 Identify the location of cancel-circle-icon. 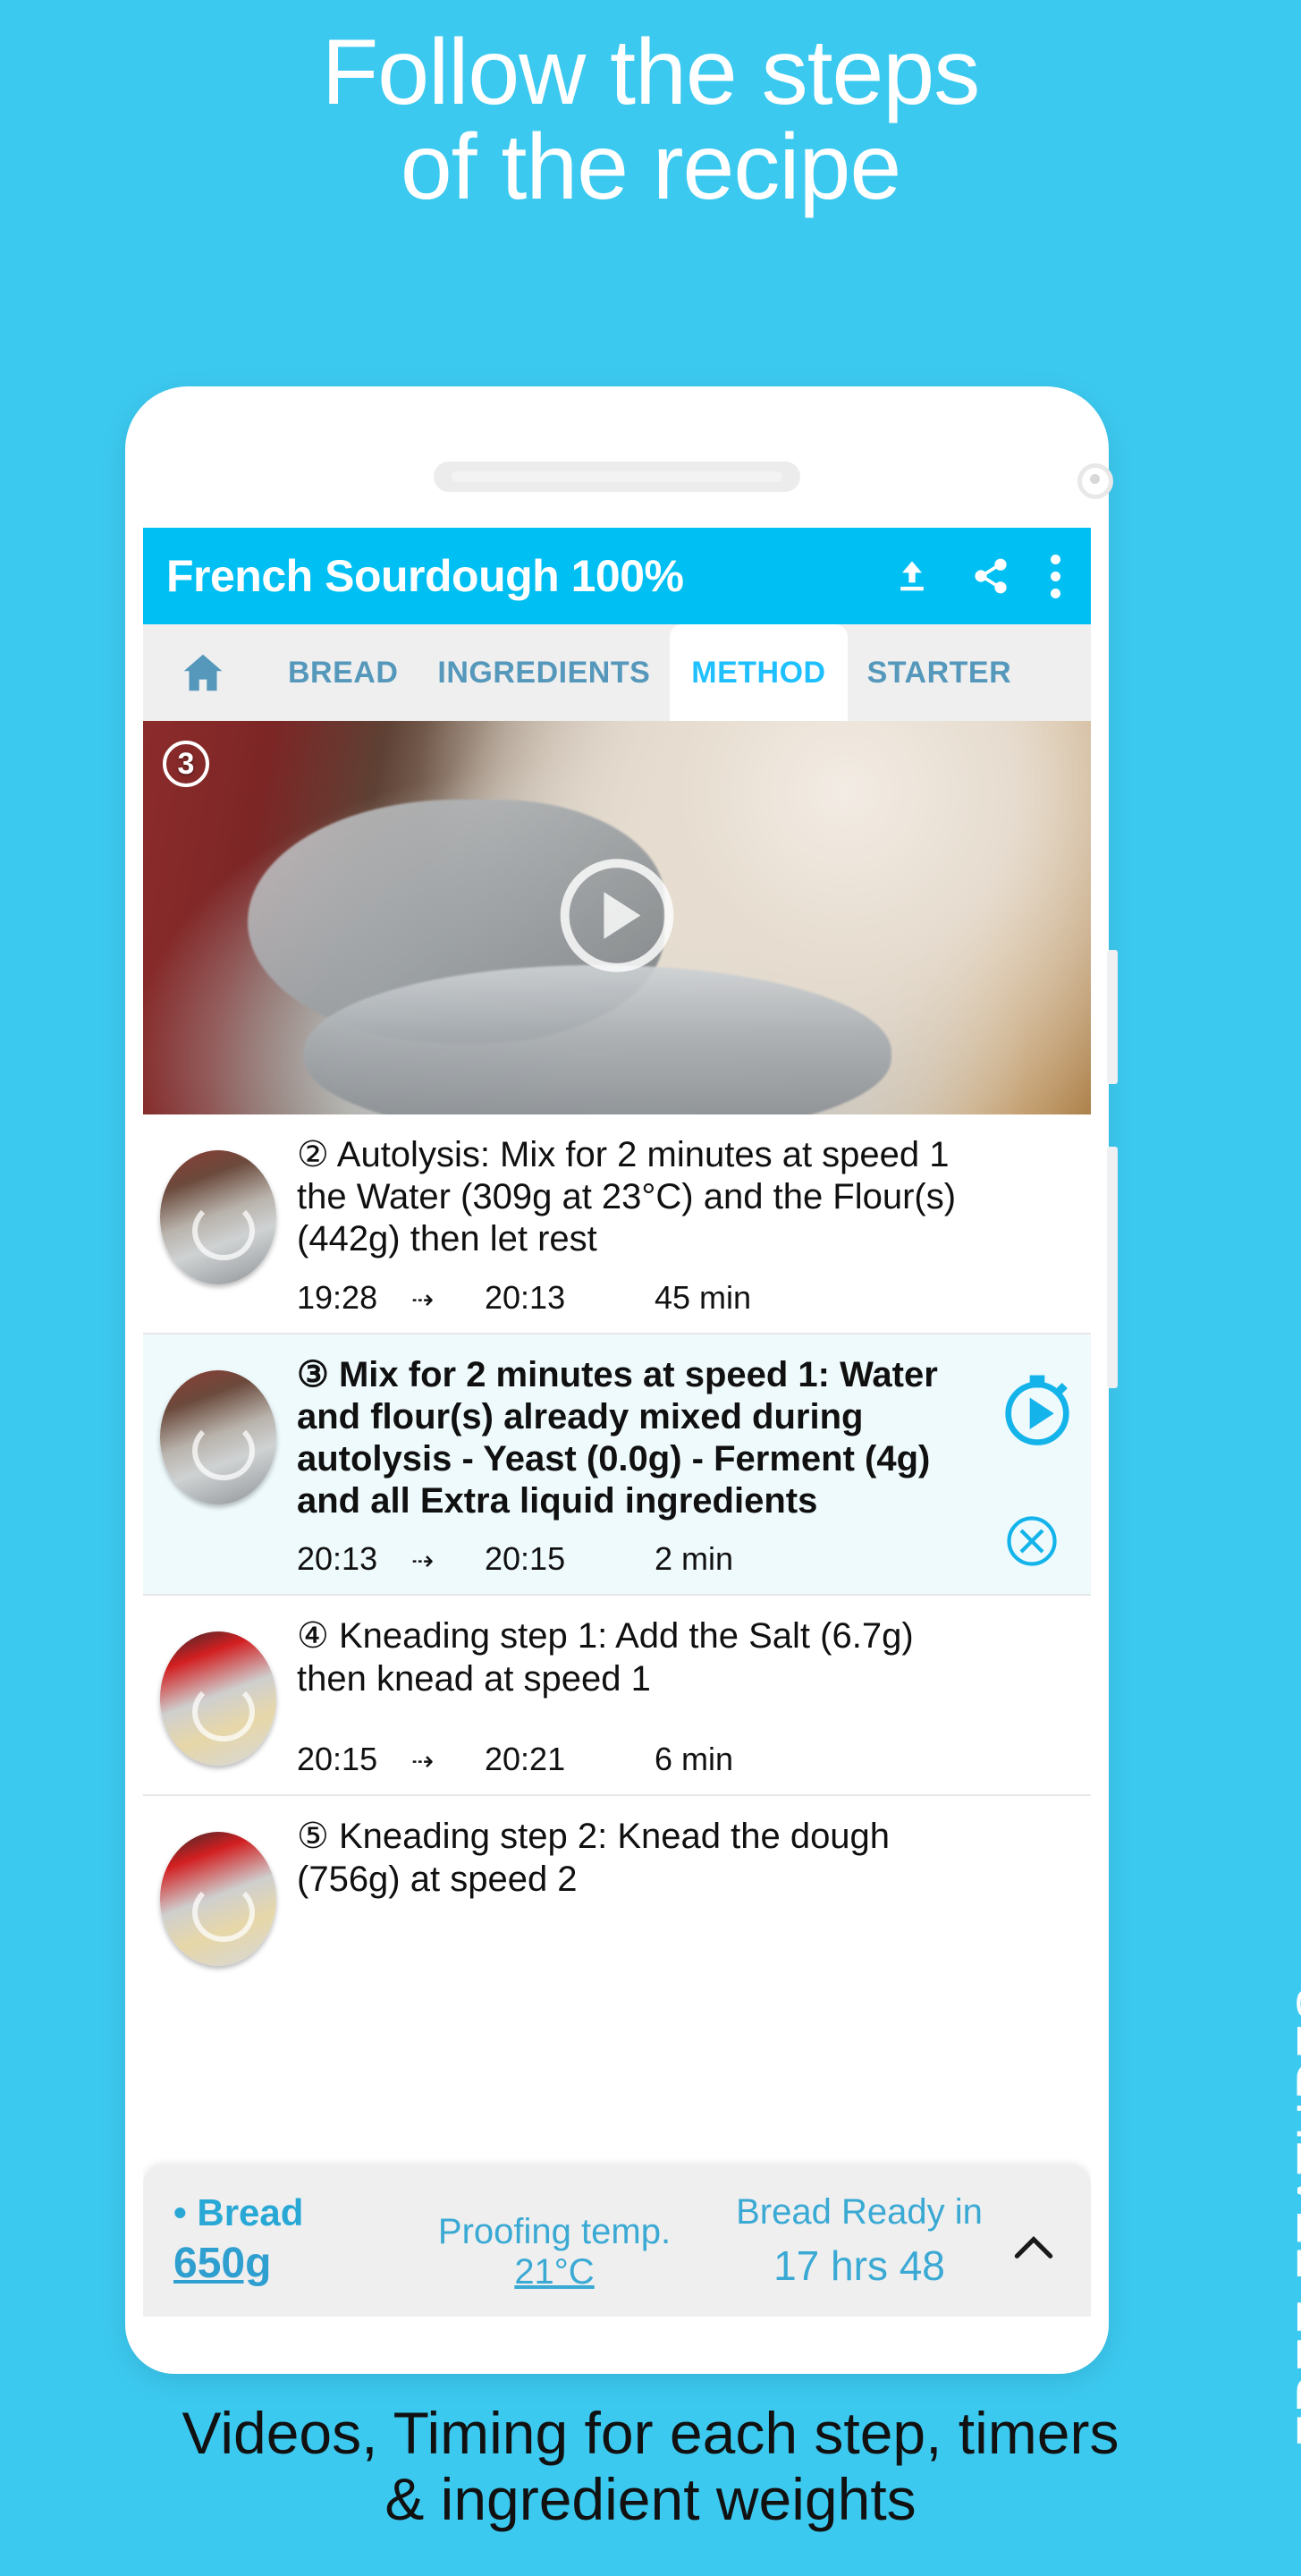
(1032, 1543).